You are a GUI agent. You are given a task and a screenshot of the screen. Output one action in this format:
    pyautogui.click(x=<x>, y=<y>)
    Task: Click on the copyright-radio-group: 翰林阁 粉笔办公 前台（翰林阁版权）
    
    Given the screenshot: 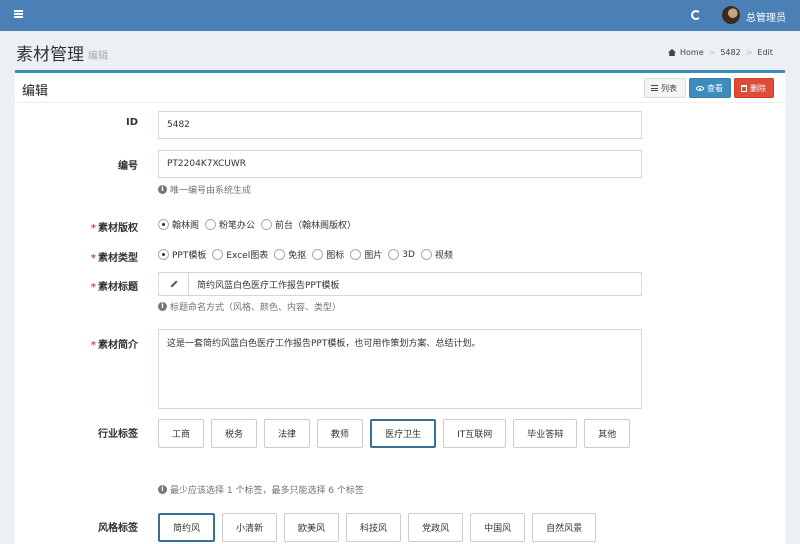 What is the action you would take?
    pyautogui.click(x=257, y=224)
    